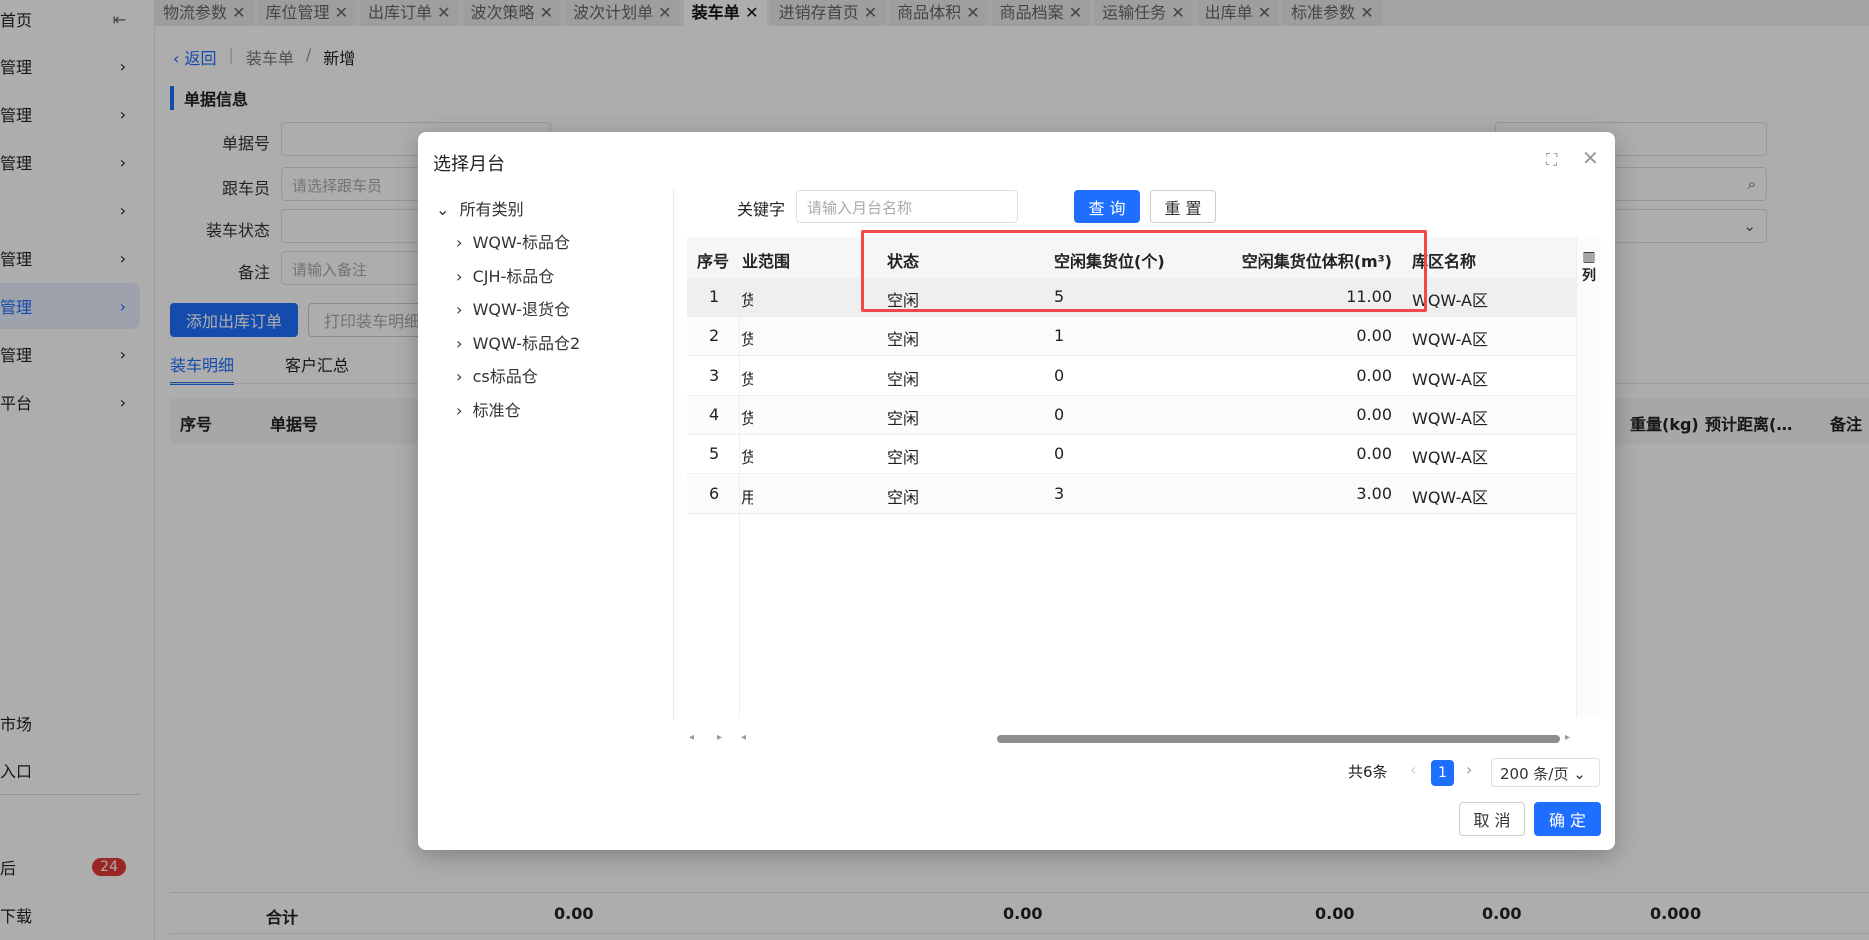 The image size is (1869, 940). Describe the element at coordinates (491, 209) in the screenshot. I see `tree-node-label: 所有类别` at that location.